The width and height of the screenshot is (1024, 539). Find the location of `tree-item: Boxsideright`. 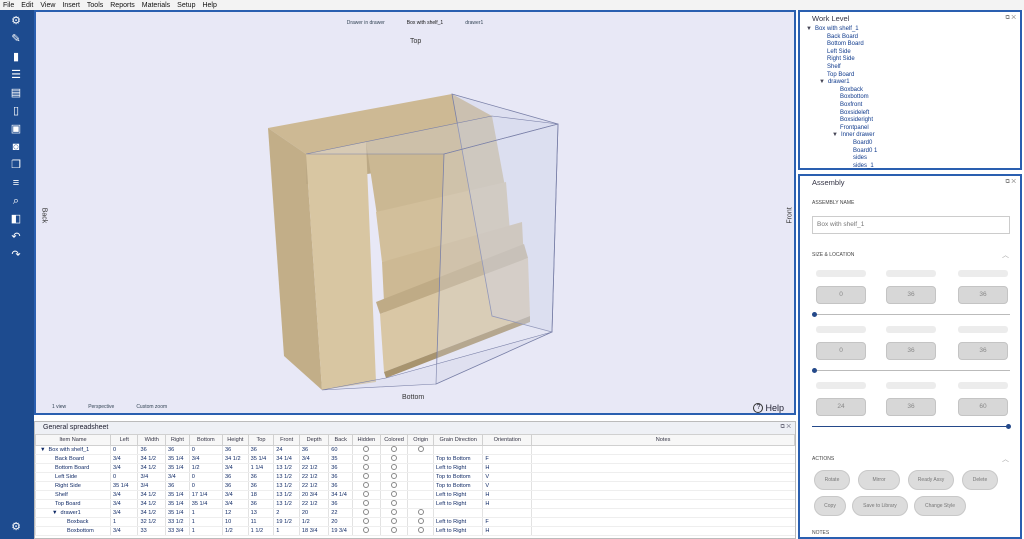

tree-item: Boxsideright is located at coordinates (913, 121).